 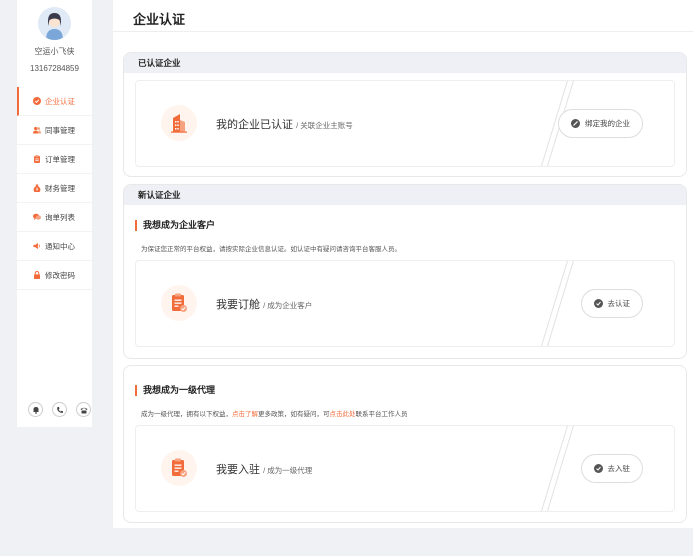 I want to click on user-phone: 13167284859, so click(x=54, y=68).